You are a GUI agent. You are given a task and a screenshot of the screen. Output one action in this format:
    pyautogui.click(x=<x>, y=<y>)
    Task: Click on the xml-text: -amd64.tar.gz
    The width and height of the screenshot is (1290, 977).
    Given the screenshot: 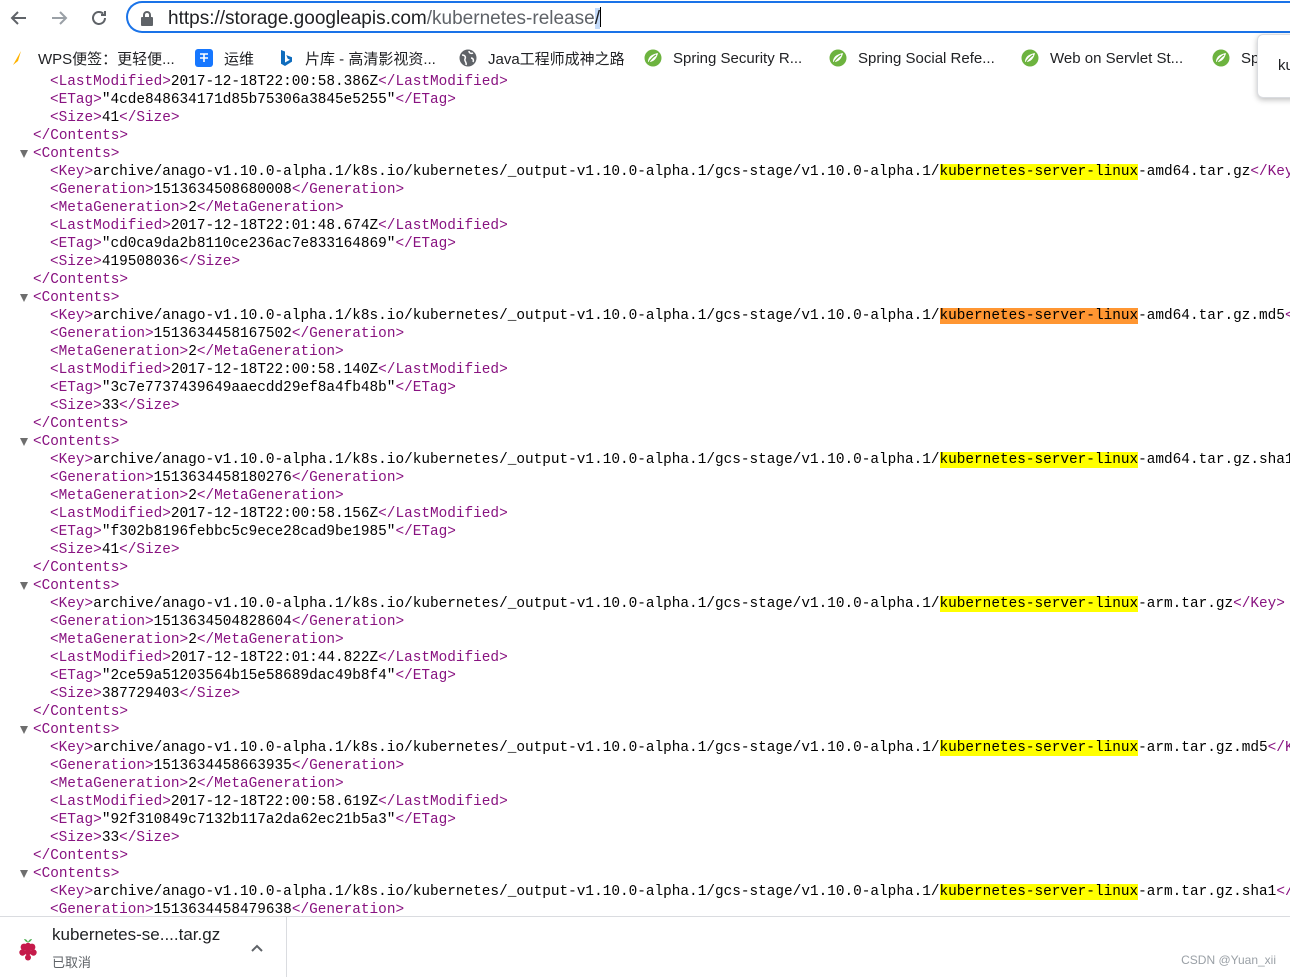 What is the action you would take?
    pyautogui.click(x=1194, y=172)
    